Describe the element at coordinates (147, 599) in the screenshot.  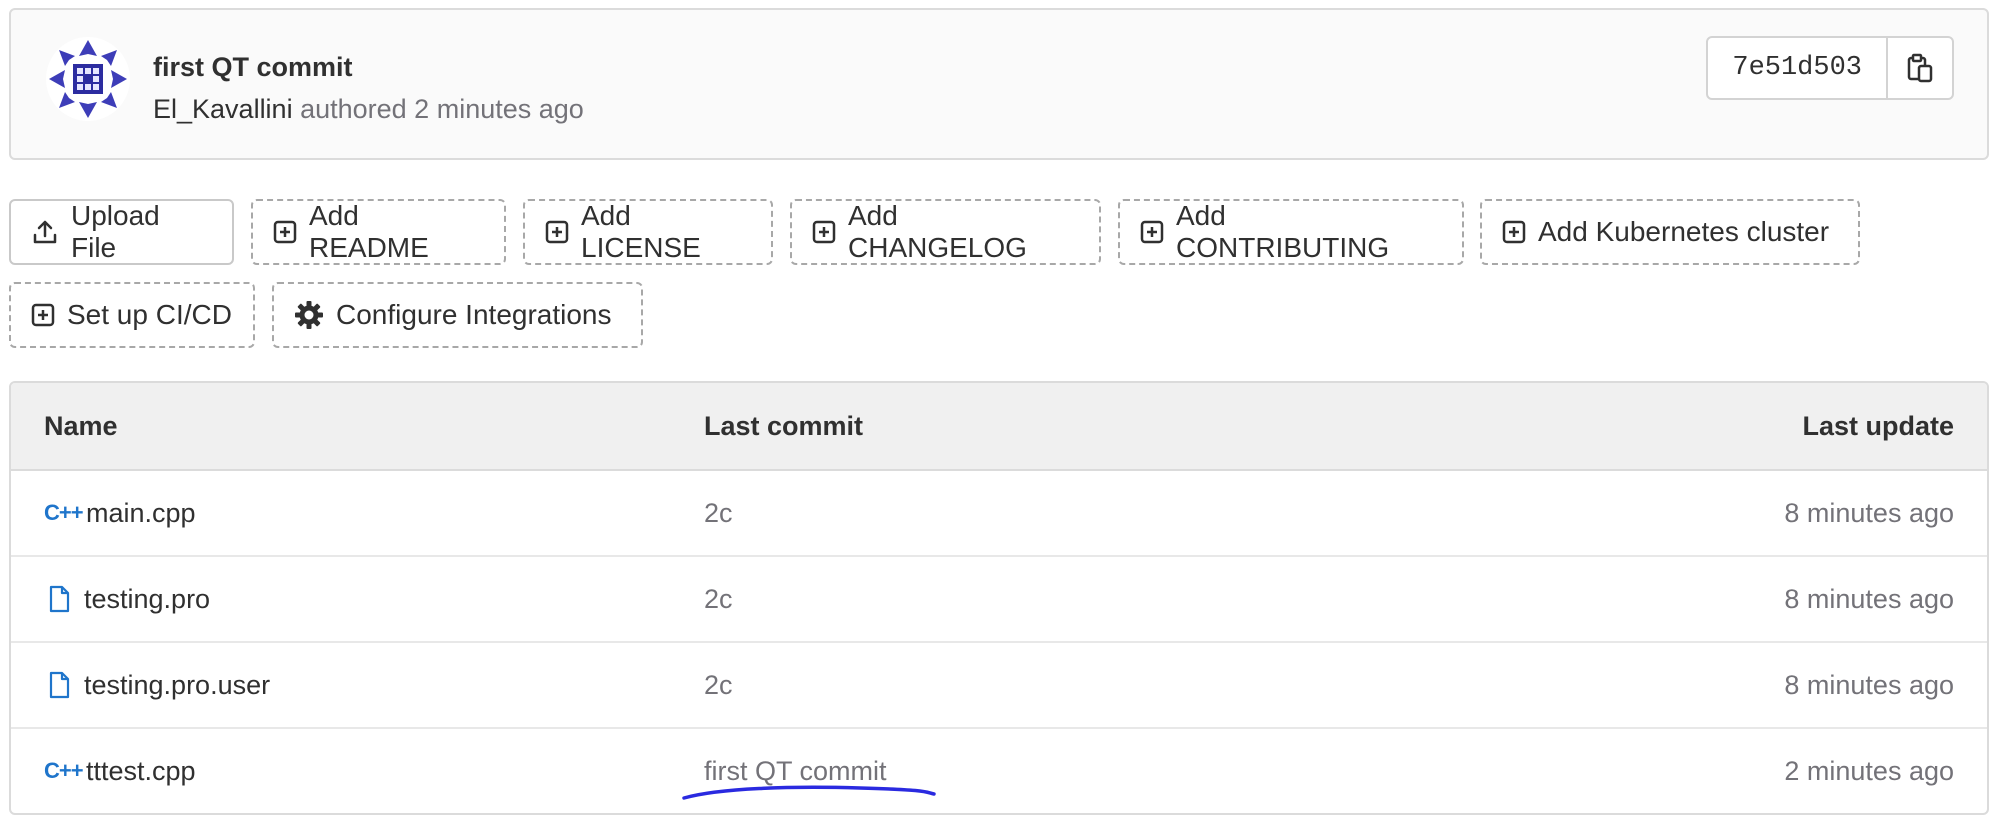
I see `file-name-link: testing.pro` at that location.